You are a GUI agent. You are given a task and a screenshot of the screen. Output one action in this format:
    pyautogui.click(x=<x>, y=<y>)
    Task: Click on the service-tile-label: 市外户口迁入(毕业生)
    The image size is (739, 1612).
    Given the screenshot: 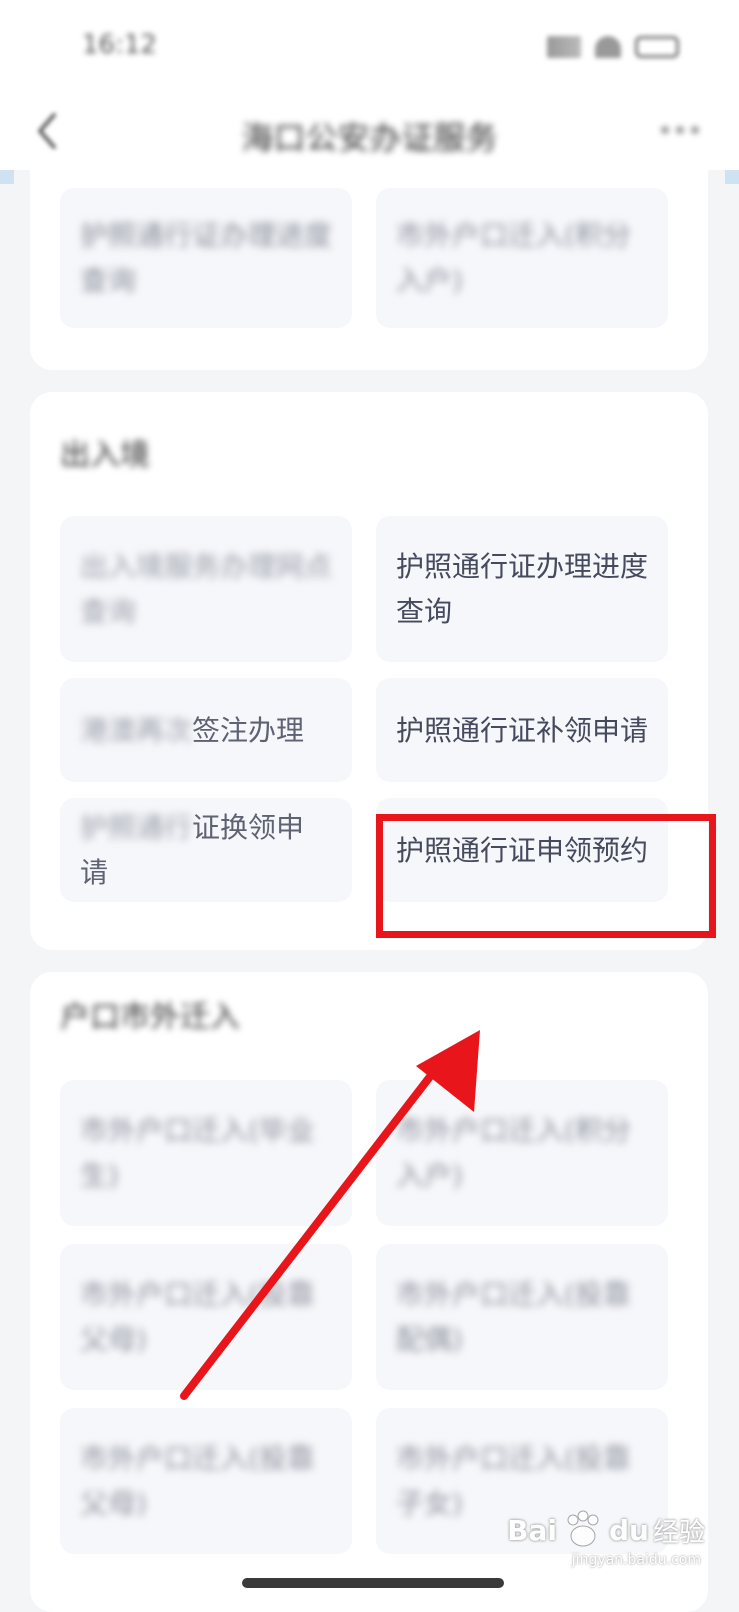 What is the action you would take?
    pyautogui.click(x=197, y=1153)
    